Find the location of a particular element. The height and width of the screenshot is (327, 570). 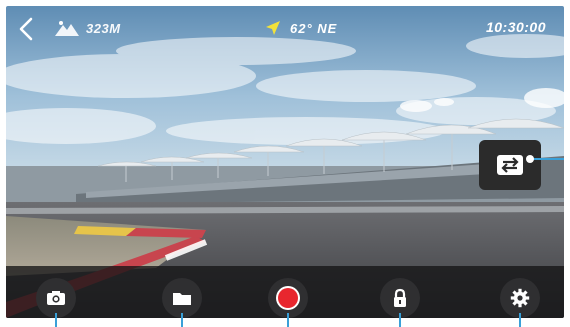

back-button is located at coordinates (27, 29).